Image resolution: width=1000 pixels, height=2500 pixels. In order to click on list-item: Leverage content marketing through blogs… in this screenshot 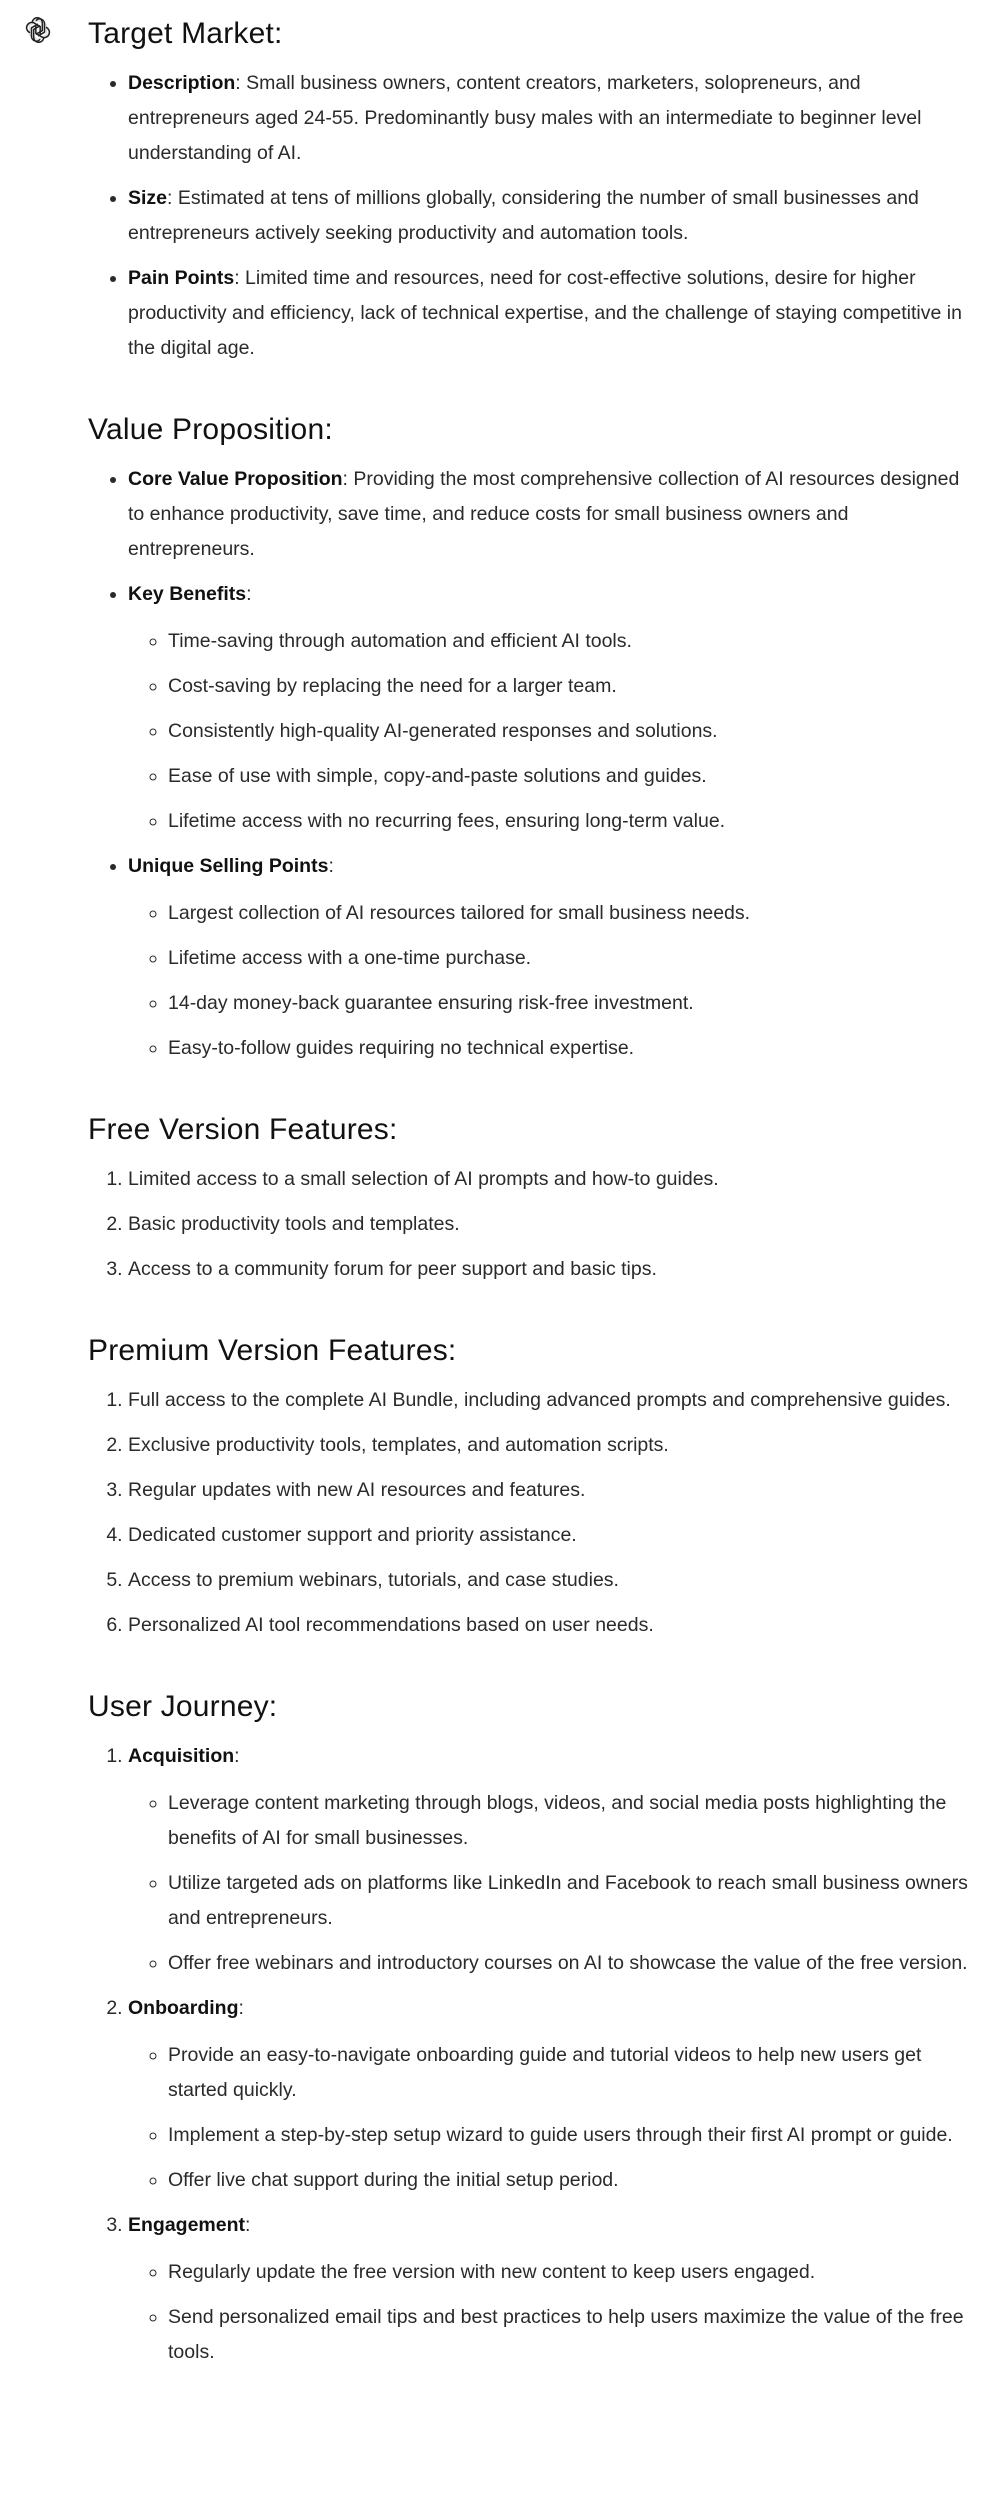, I will do `click(573, 1821)`.